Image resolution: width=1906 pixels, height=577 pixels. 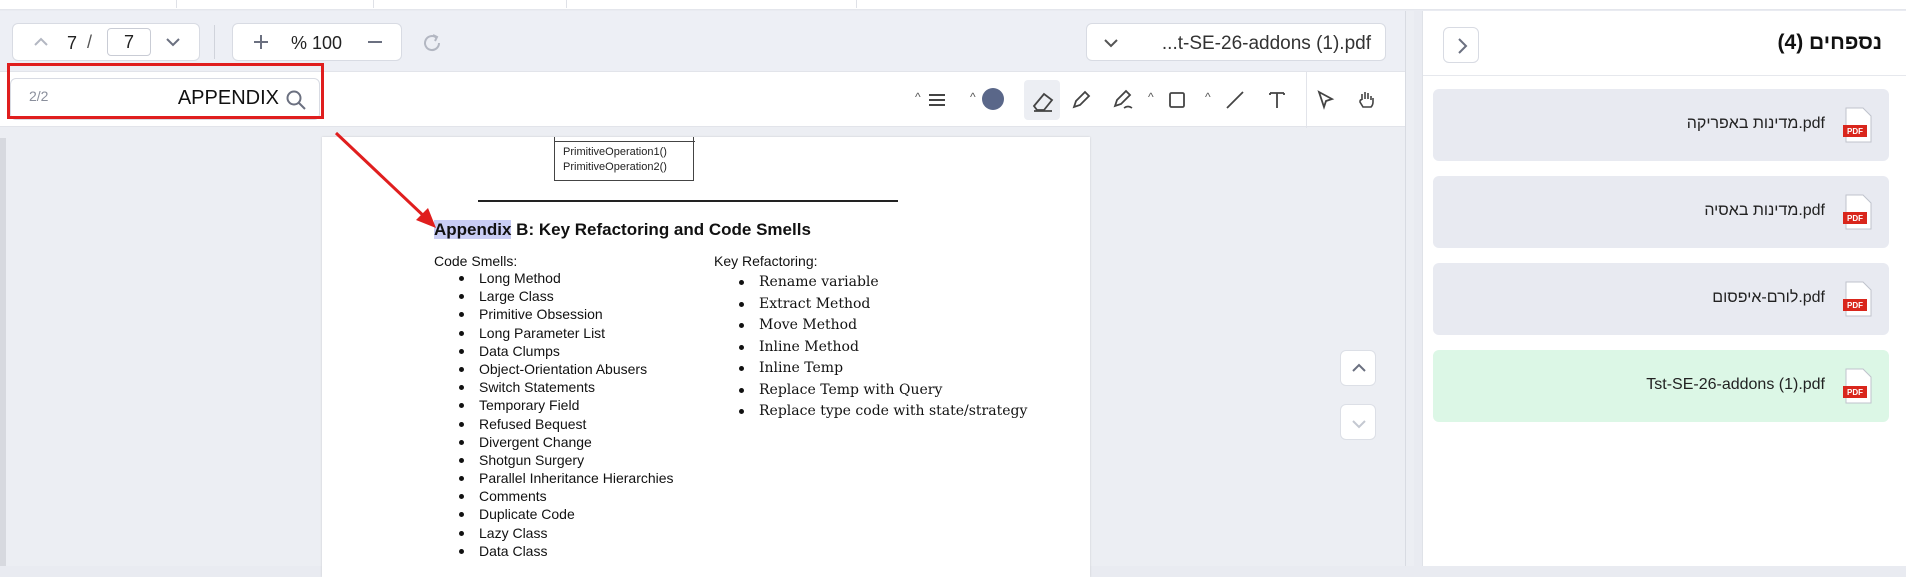 I want to click on collapse-sidebar-button, so click(x=1461, y=45).